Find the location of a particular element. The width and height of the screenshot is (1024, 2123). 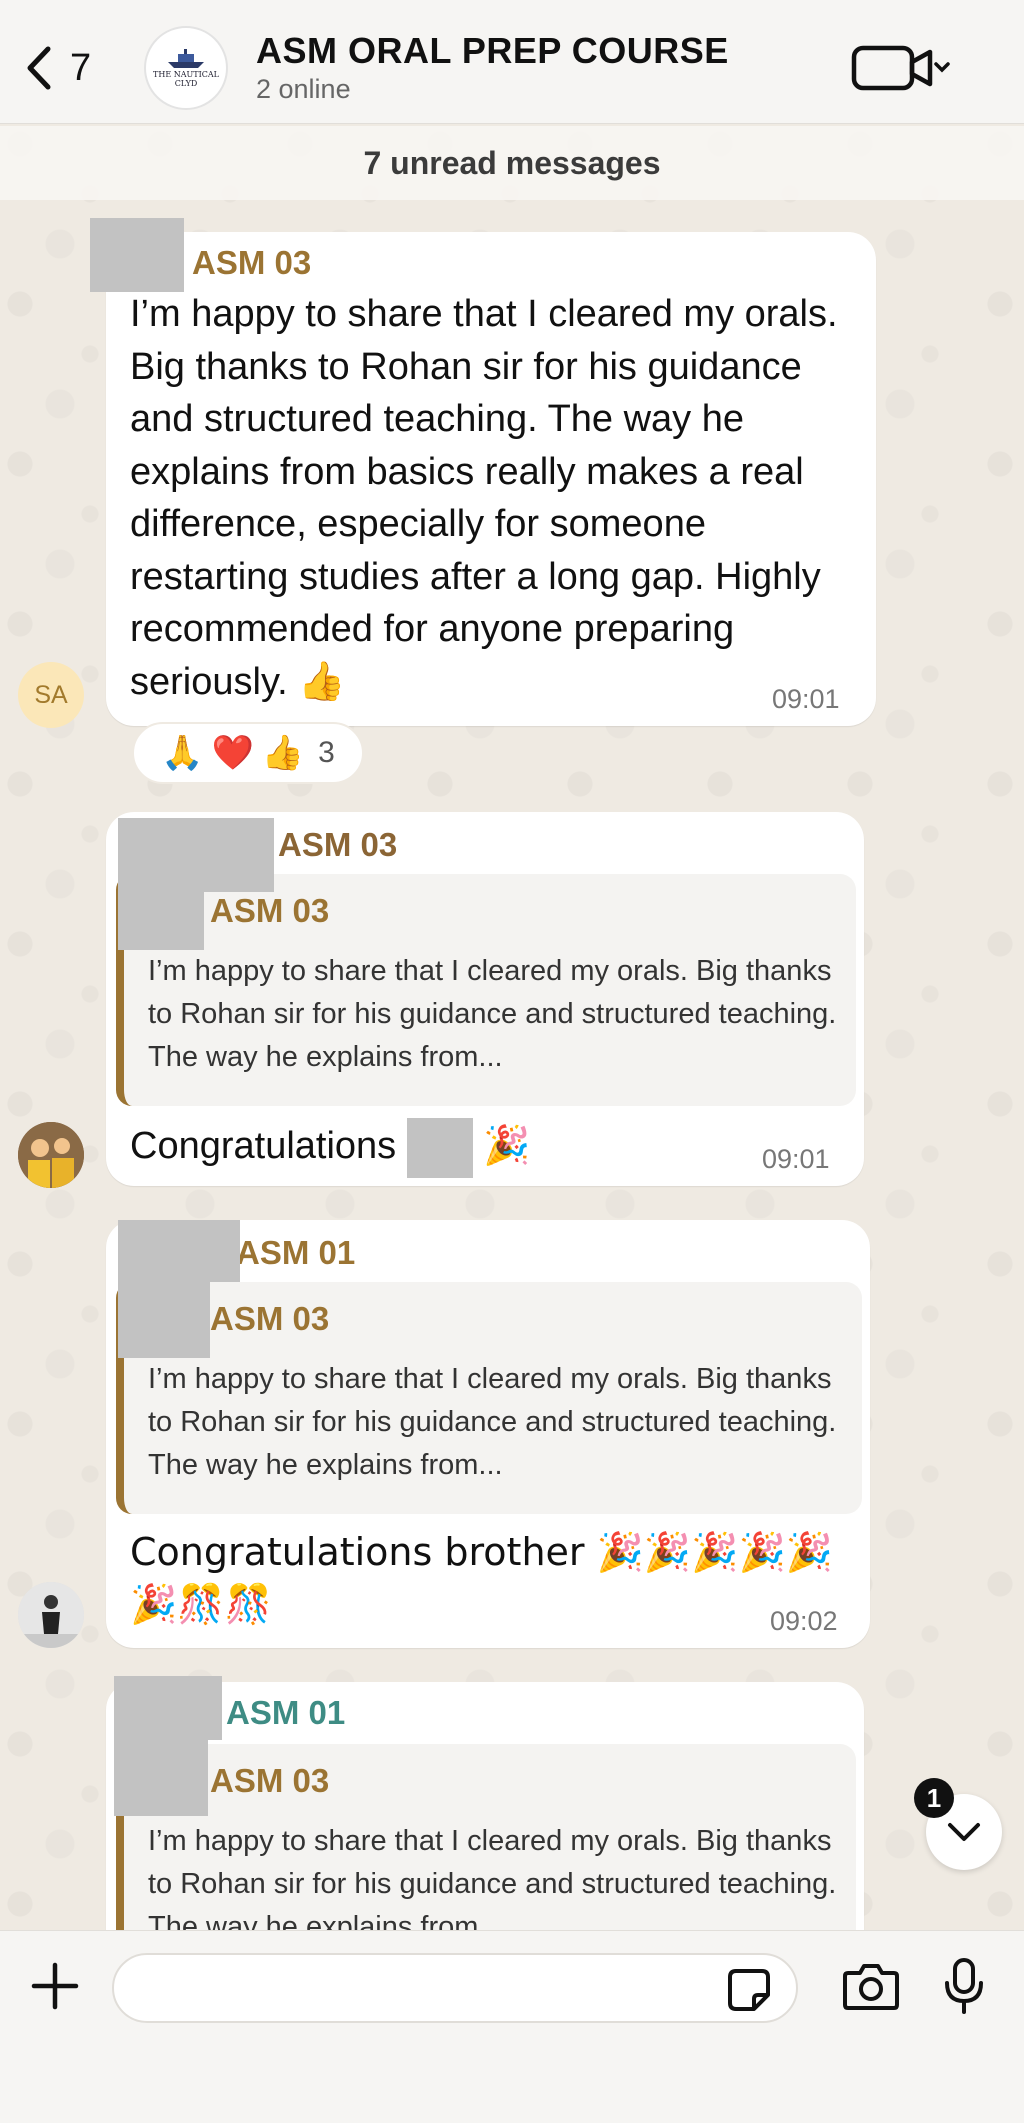

unread-messages-banner: 7 unread messages is located at coordinates (512, 163).